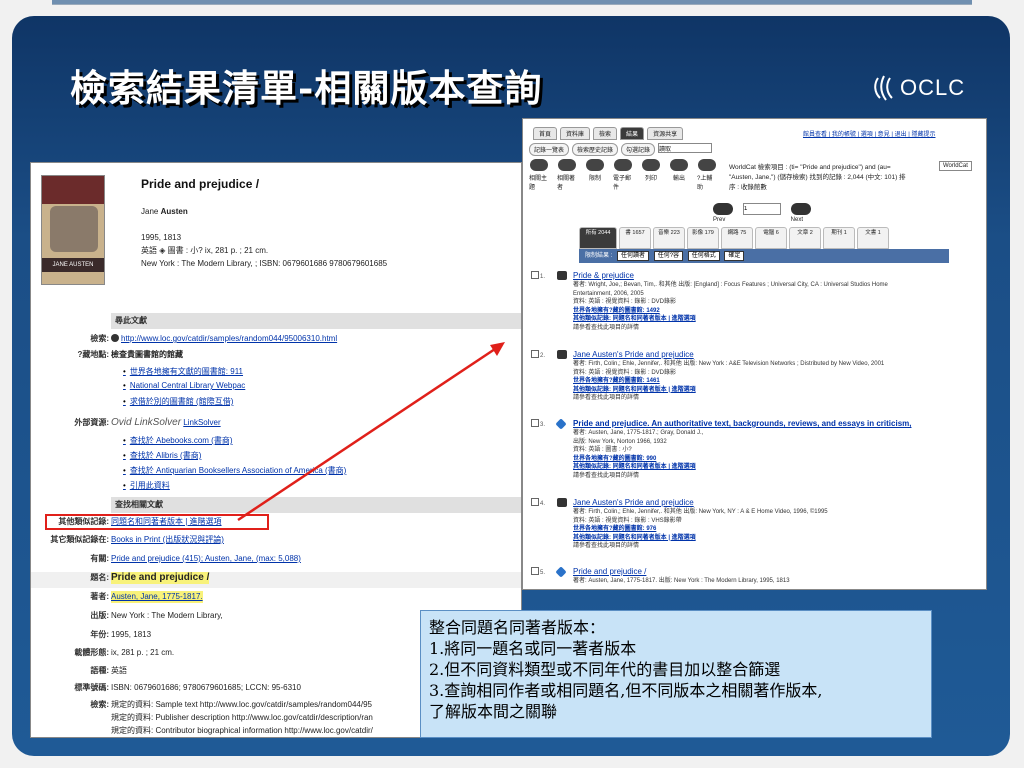 This screenshot has width=1024, height=768. Describe the element at coordinates (651, 175) in the screenshot. I see `tool-print: 列印` at that location.